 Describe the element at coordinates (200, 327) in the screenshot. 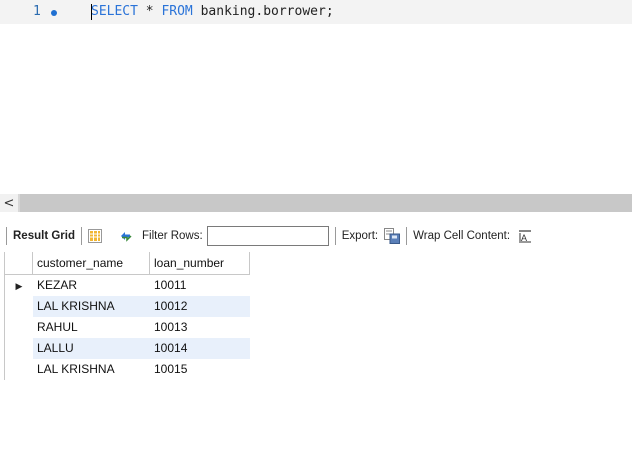

I see `cell-loan-number: 10013` at that location.